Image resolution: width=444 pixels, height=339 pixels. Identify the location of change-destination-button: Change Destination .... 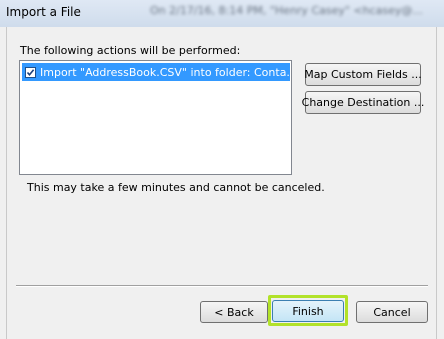
(363, 102).